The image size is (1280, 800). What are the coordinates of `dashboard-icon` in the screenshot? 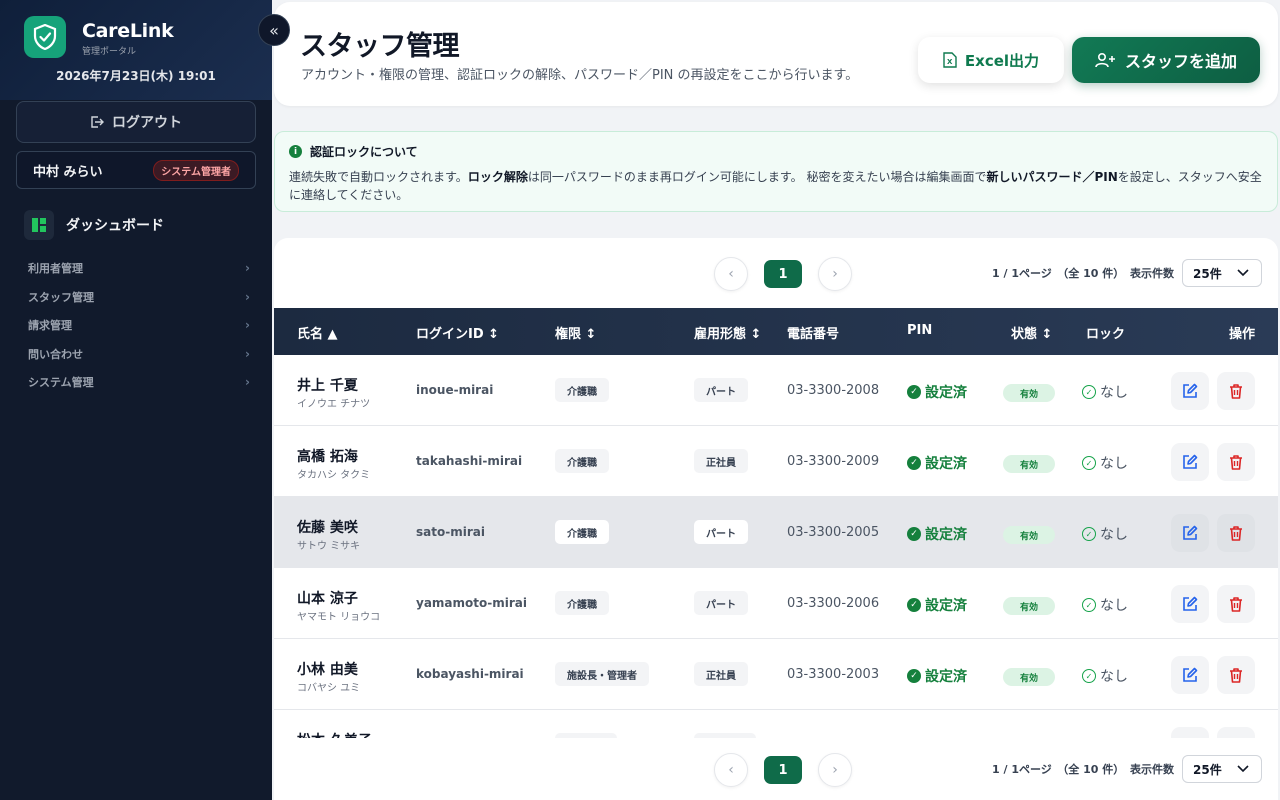 It's located at (39, 225).